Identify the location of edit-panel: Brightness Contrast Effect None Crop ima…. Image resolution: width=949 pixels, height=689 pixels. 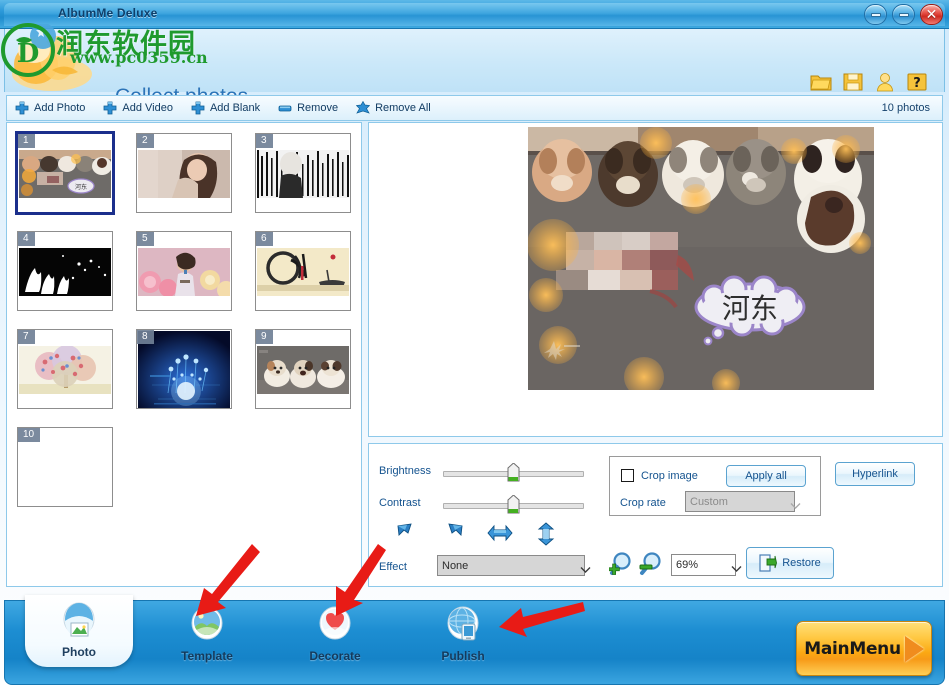
(655, 515).